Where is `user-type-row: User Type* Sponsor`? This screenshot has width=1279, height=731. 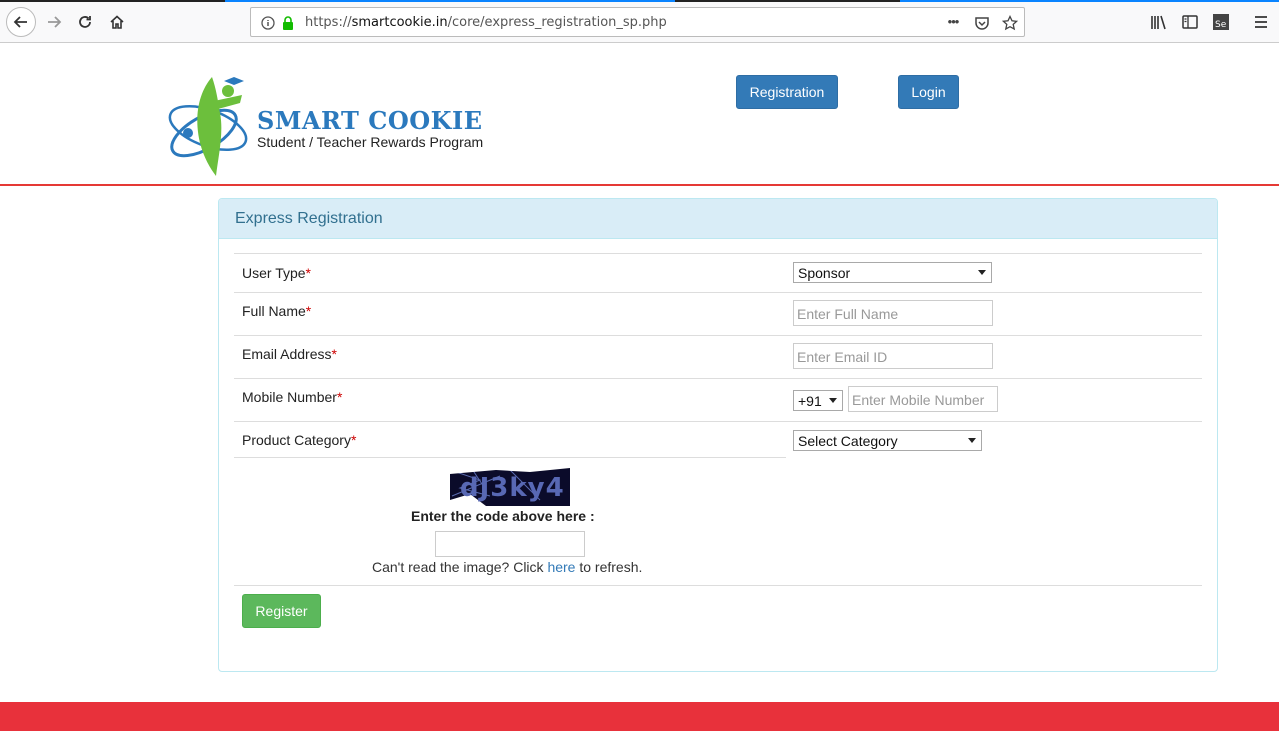 user-type-row: User Type* Sponsor is located at coordinates (718, 272).